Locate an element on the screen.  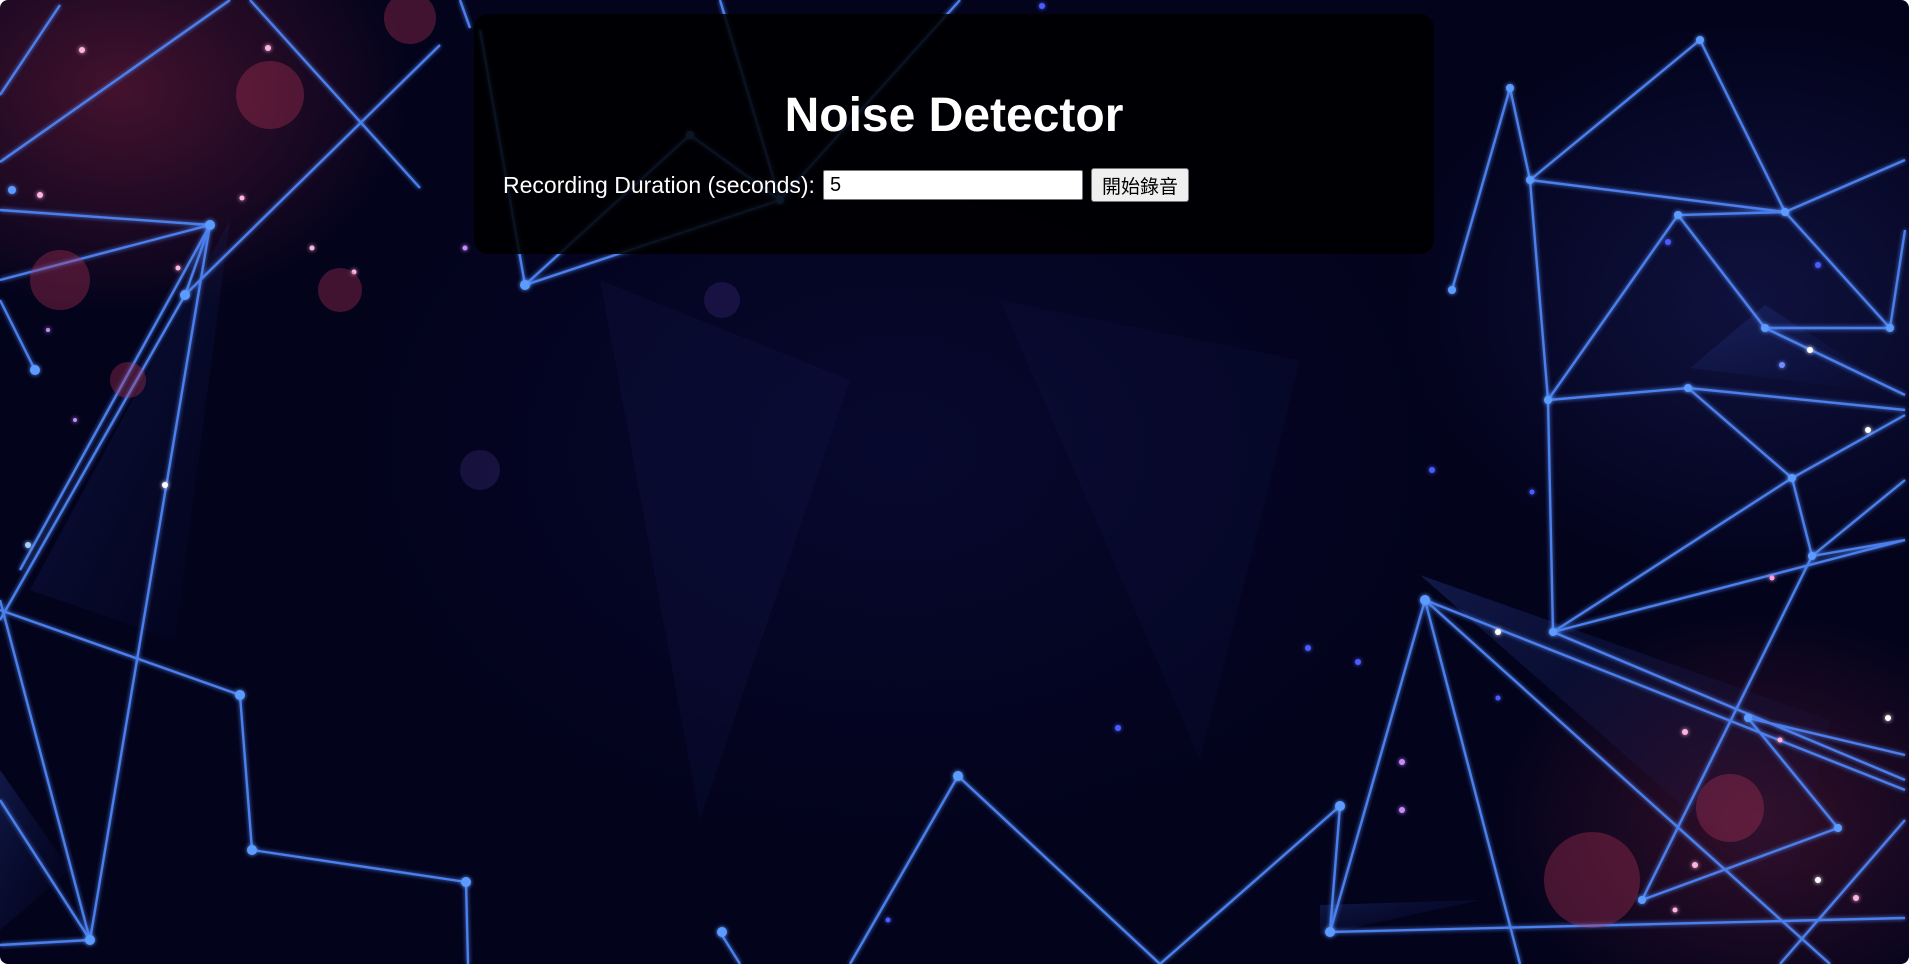
recording-controls: Recording Duration (seconds): 開始錄音 is located at coordinates (846, 185).